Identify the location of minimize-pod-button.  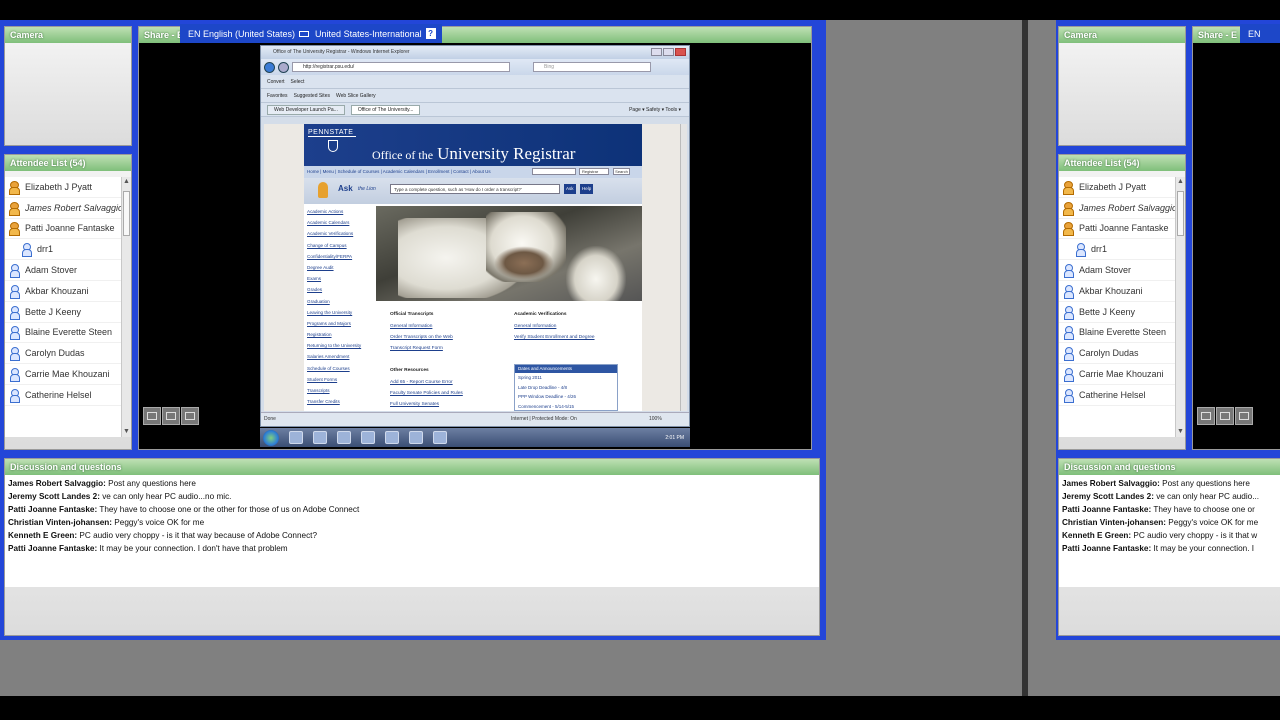
(152, 416).